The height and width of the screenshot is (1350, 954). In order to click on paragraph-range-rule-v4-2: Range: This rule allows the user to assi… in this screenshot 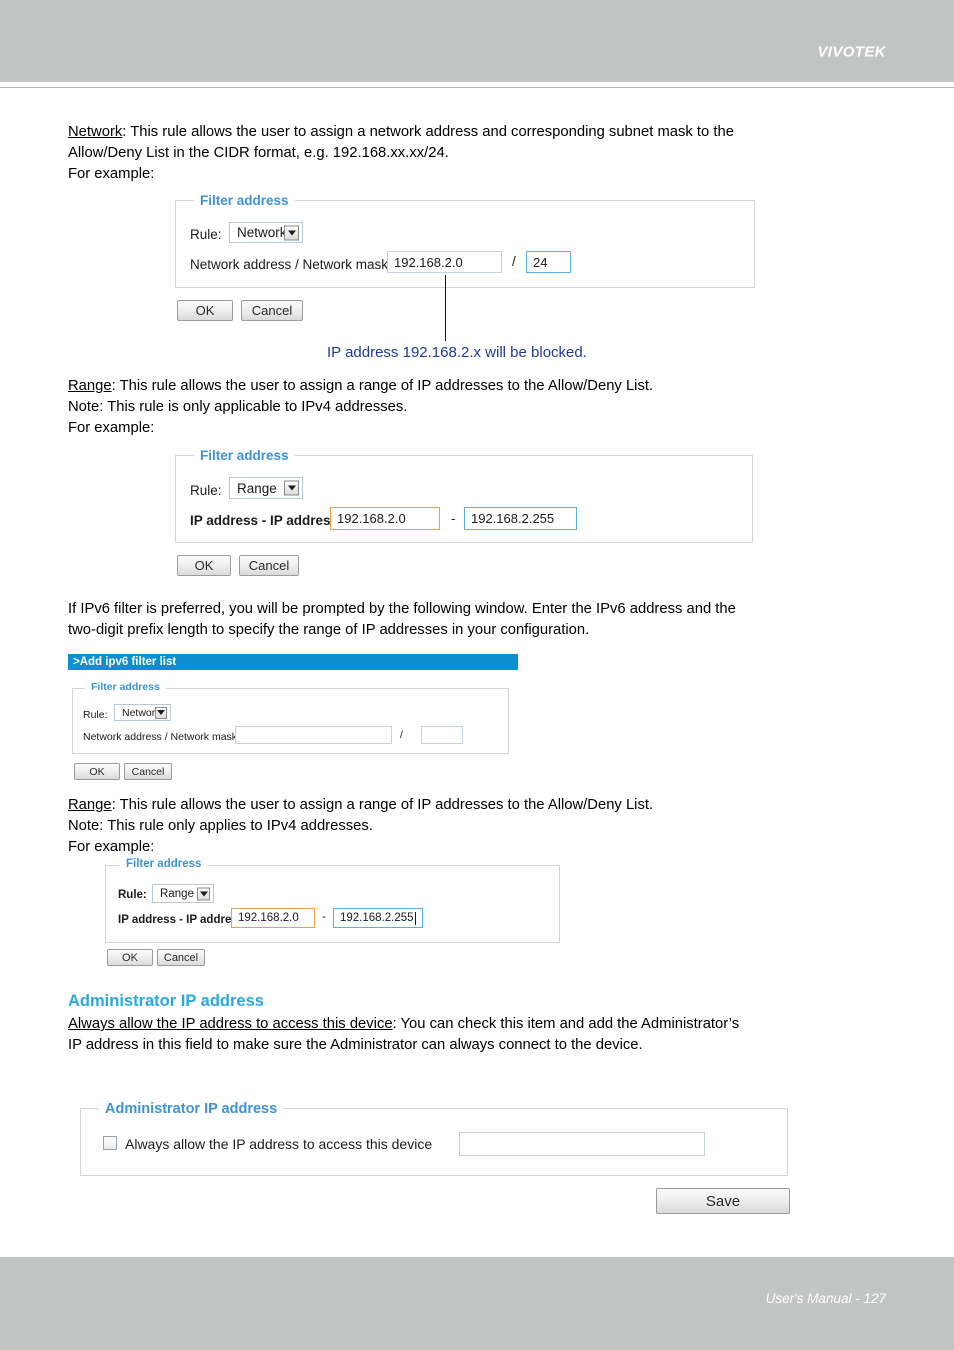, I will do `click(478, 826)`.